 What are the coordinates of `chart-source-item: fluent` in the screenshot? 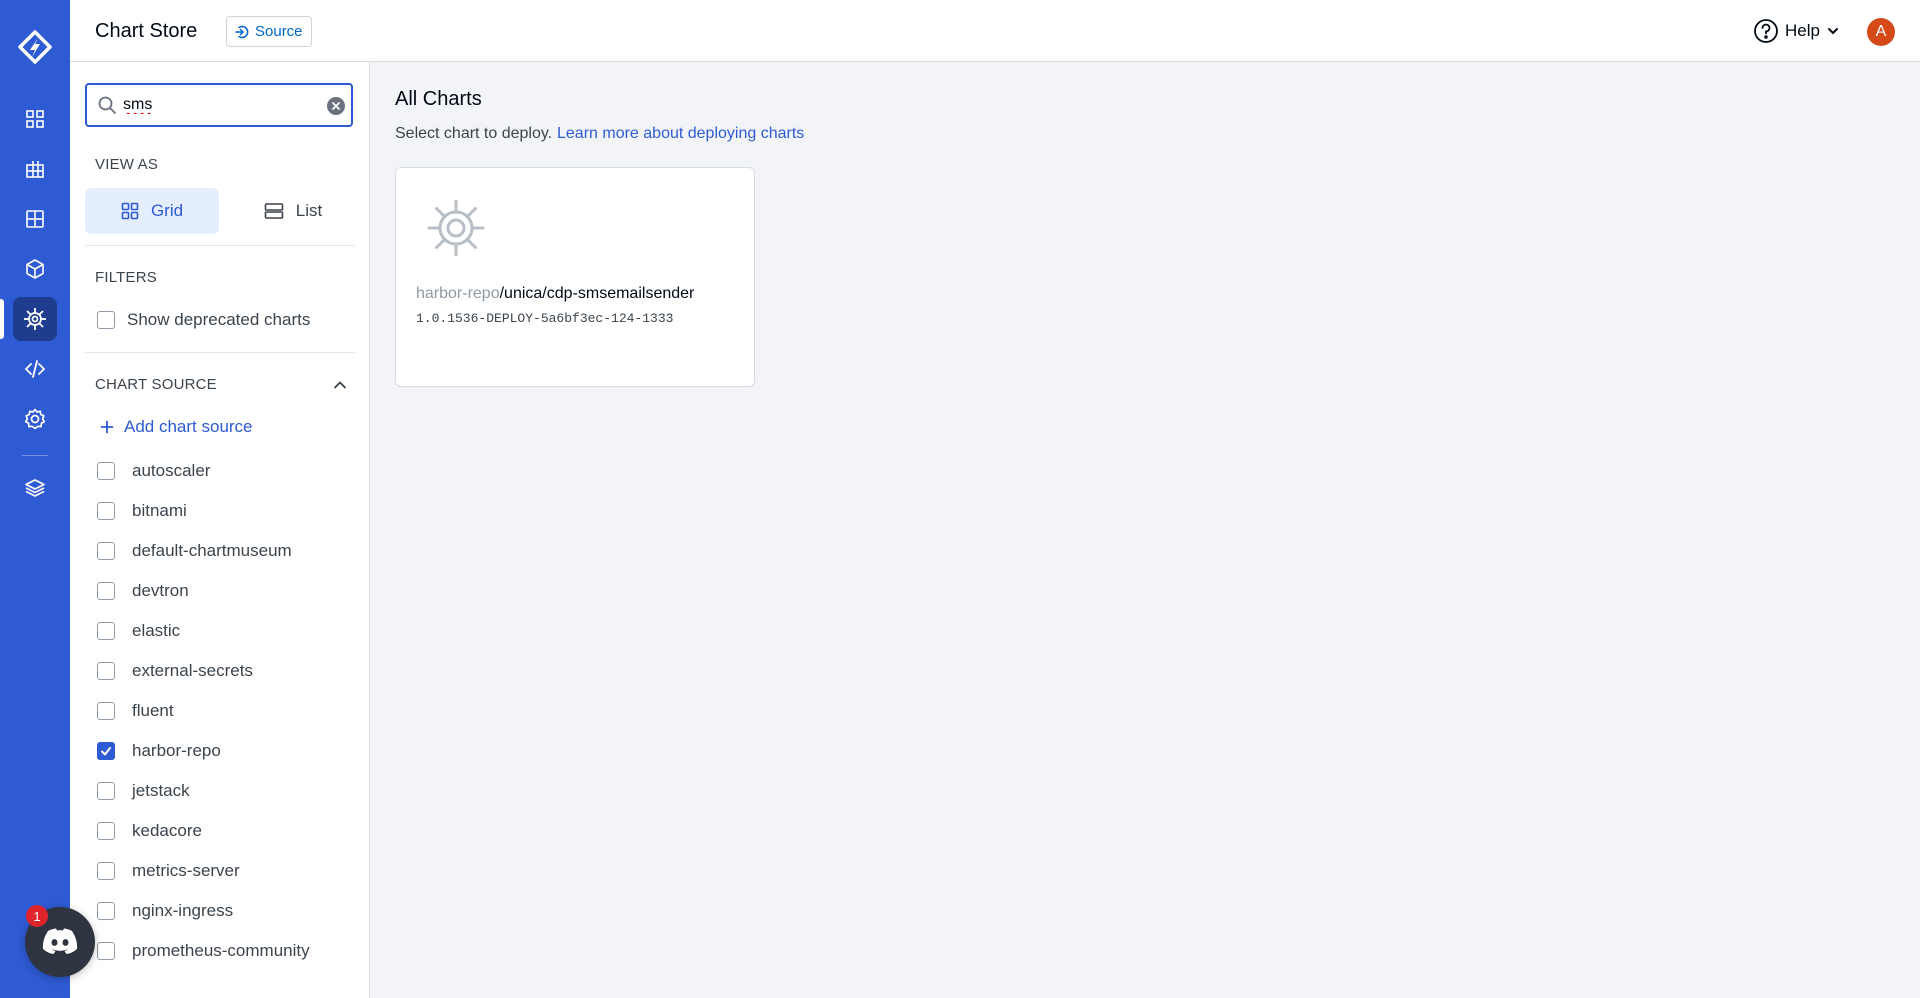 It's located at (227, 711).